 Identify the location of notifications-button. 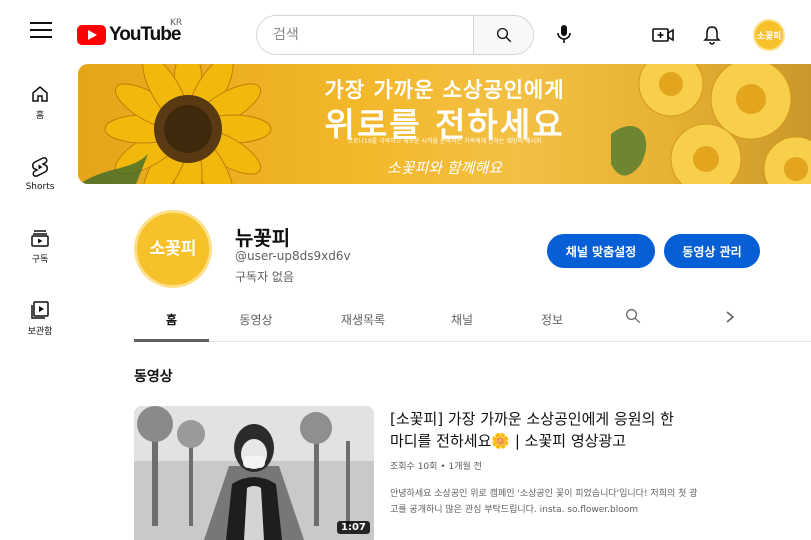
(712, 35).